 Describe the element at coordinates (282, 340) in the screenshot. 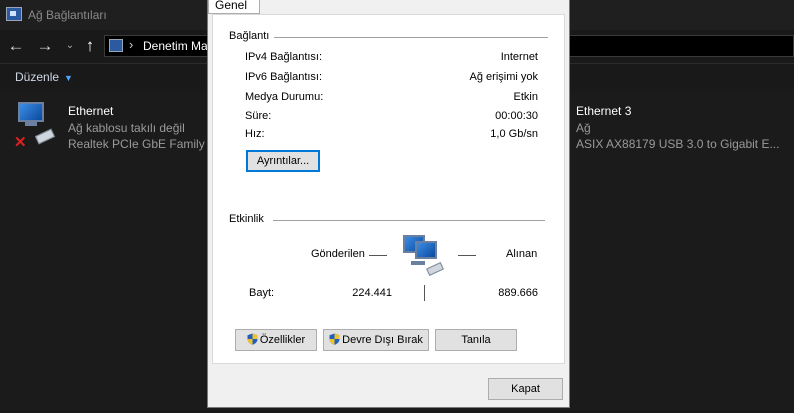

I see `properties-button-label: Özellikler` at that location.